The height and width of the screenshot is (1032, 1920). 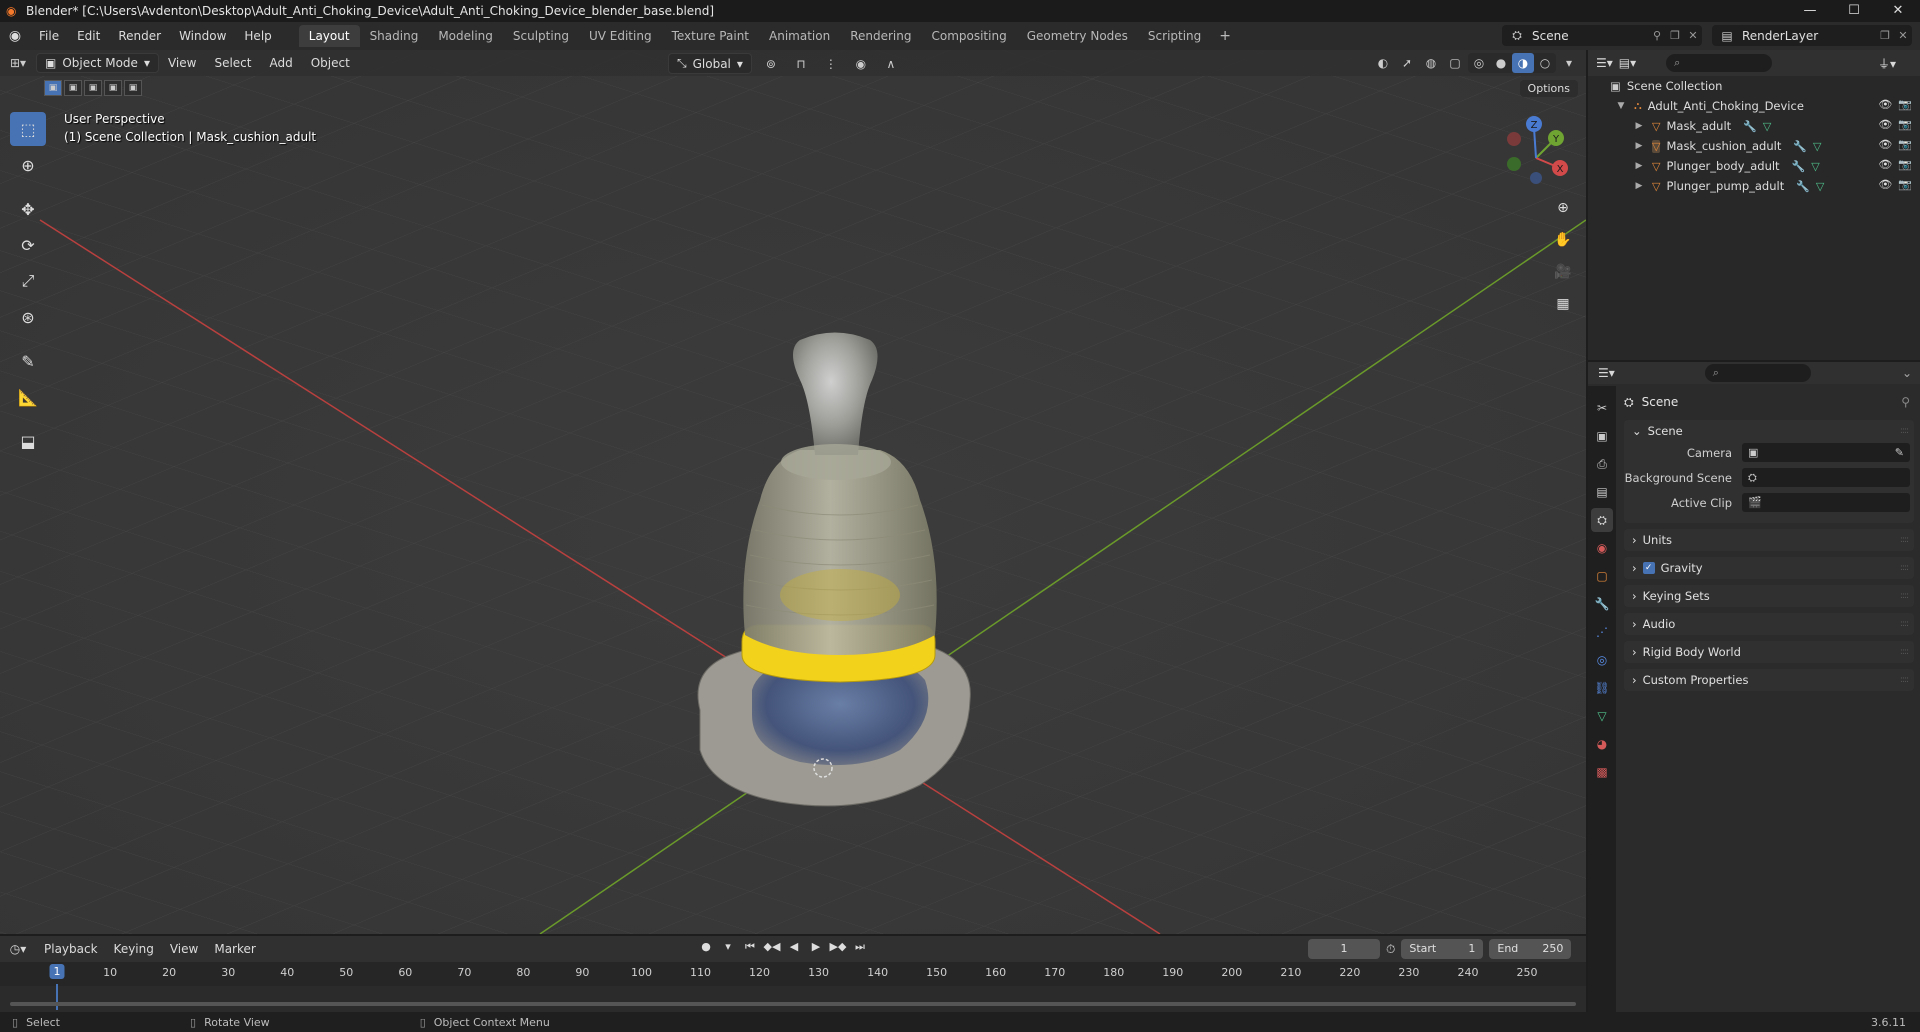 I want to click on pan-hand-icon: ✋, so click(x=1563, y=240).